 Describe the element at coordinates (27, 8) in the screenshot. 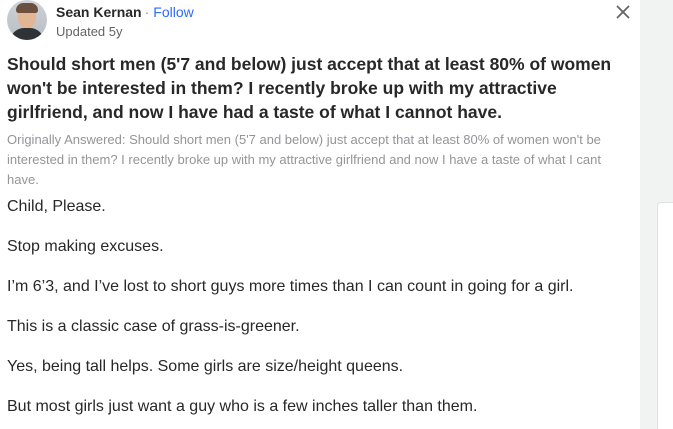

I see `avatar-hair` at that location.